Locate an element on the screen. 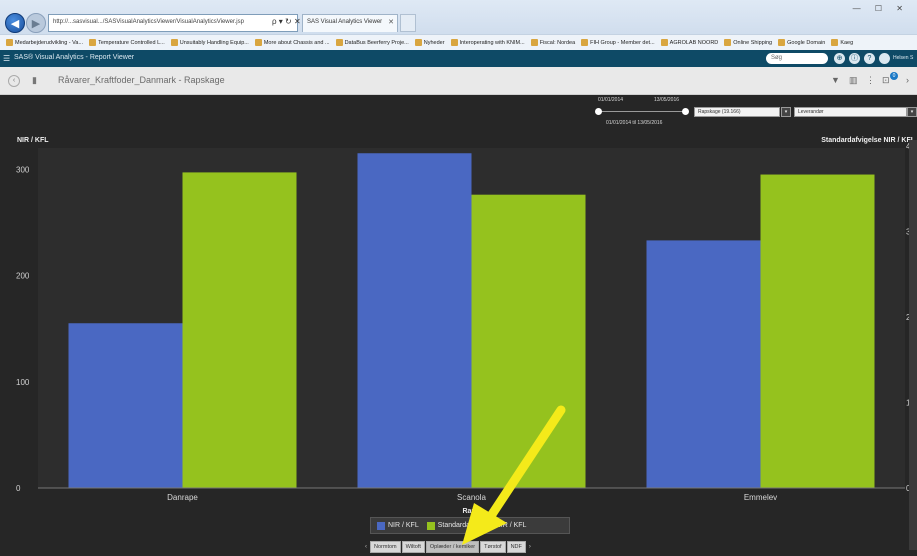 Image resolution: width=917 pixels, height=556 pixels. x-tick-label: Danrape is located at coordinates (182, 497).